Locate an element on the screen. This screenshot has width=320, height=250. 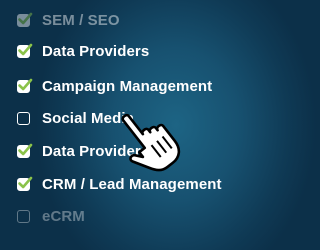
checklist-item-label: eCRM is located at coordinates (63, 216).